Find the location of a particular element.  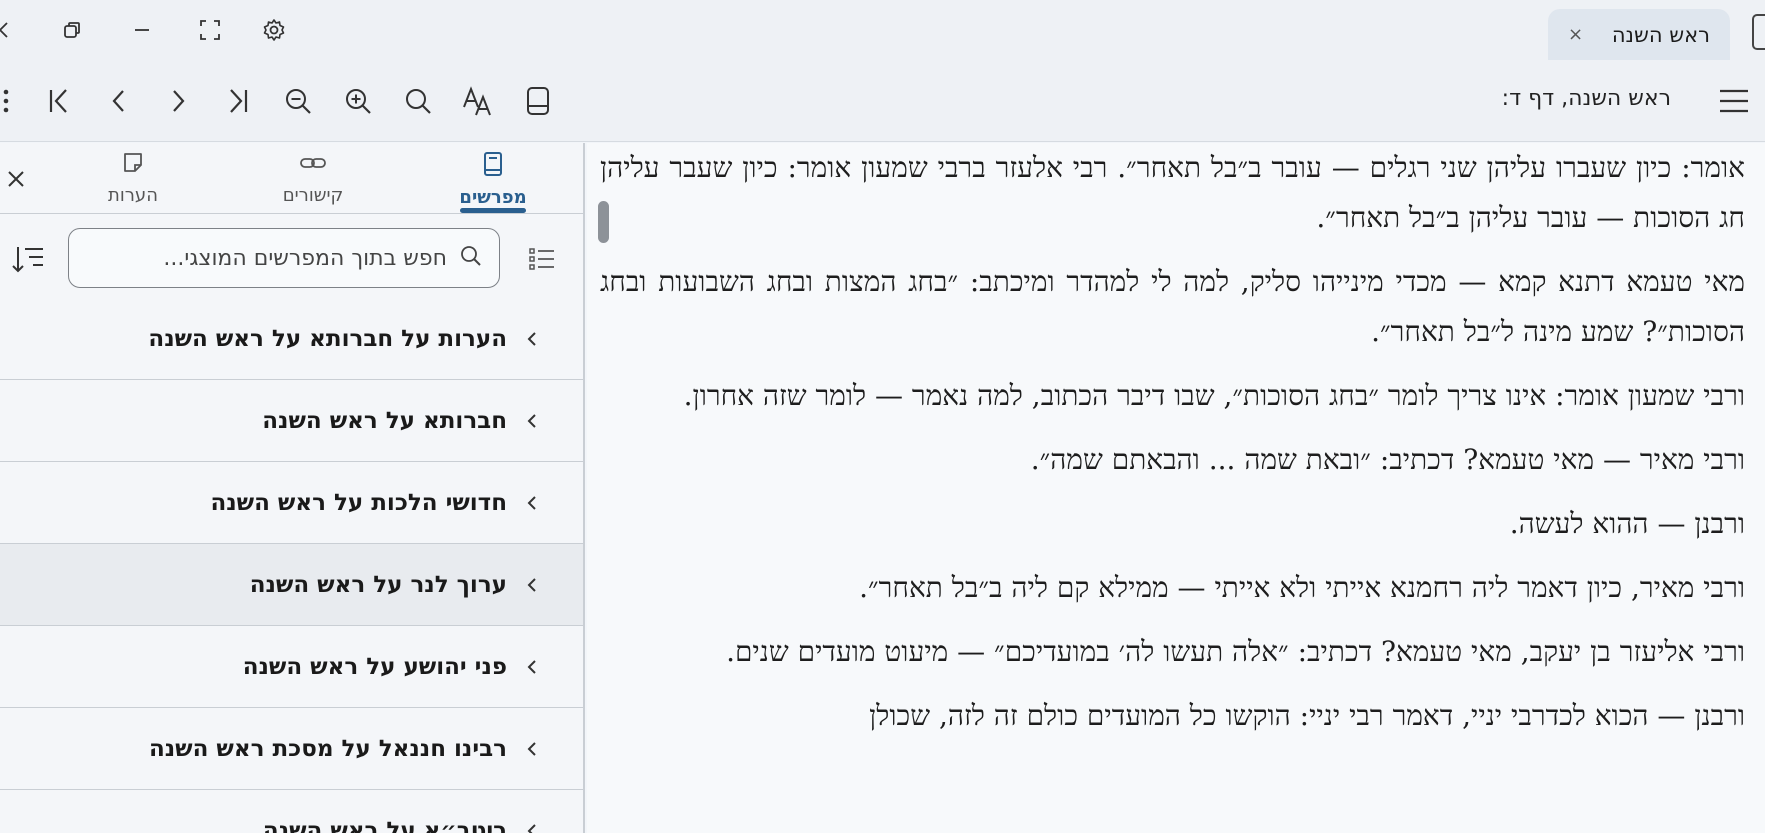

commentary-search-input is located at coordinates (267, 258).